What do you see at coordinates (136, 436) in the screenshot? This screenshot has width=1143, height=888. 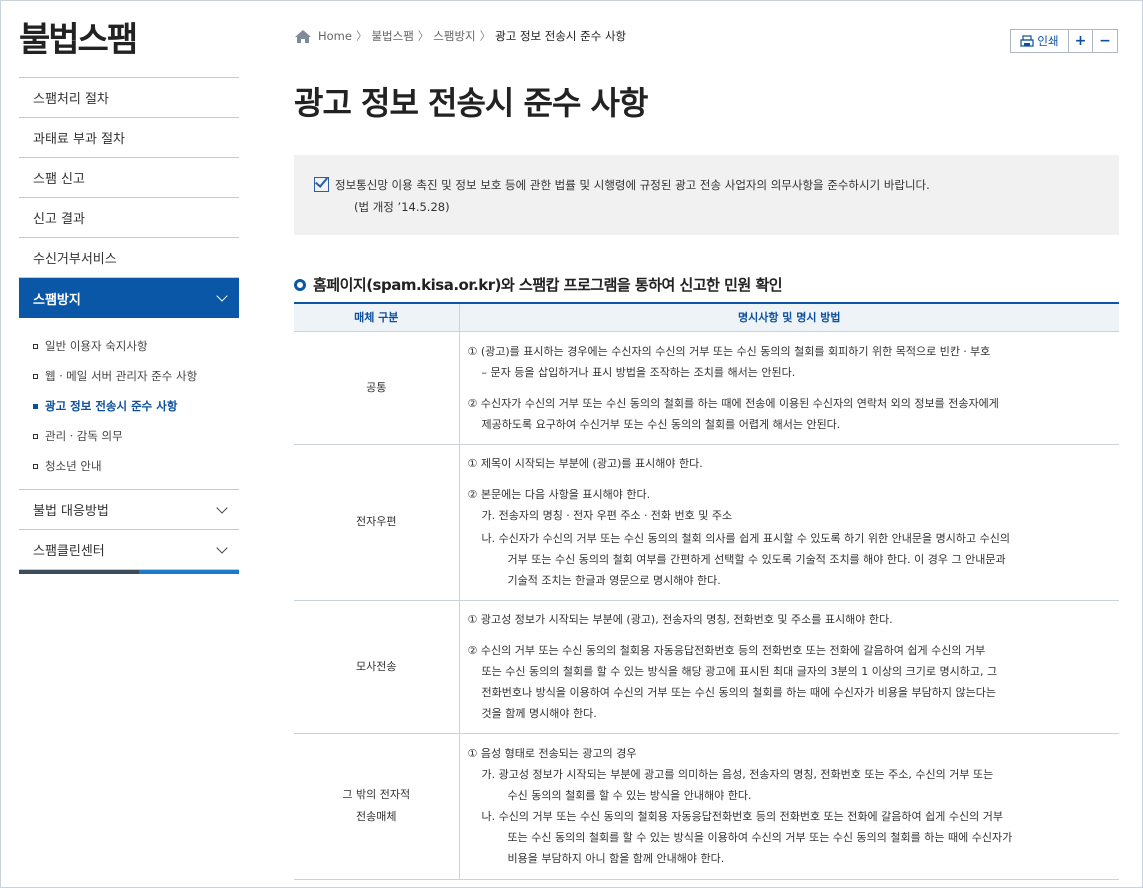 I see `subnav-item-supervision: 관리ㆍ감독 의무` at bounding box center [136, 436].